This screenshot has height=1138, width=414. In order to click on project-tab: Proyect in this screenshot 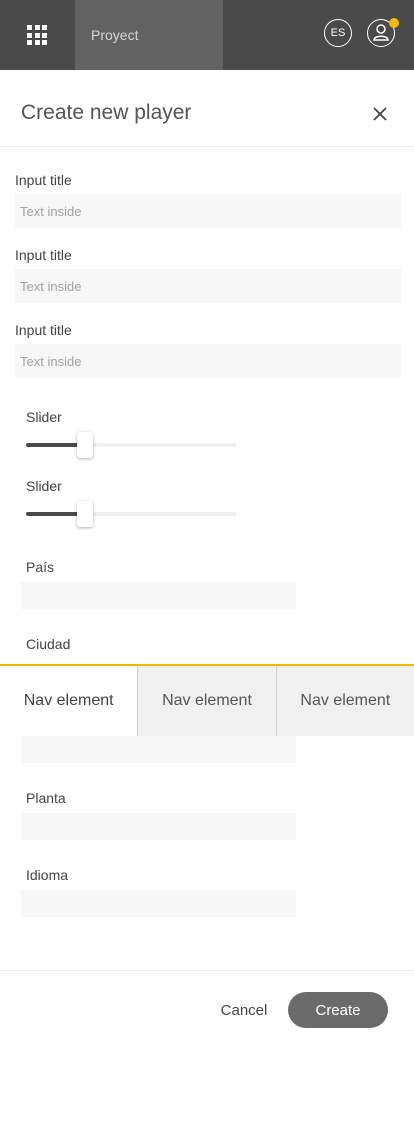, I will do `click(149, 35)`.